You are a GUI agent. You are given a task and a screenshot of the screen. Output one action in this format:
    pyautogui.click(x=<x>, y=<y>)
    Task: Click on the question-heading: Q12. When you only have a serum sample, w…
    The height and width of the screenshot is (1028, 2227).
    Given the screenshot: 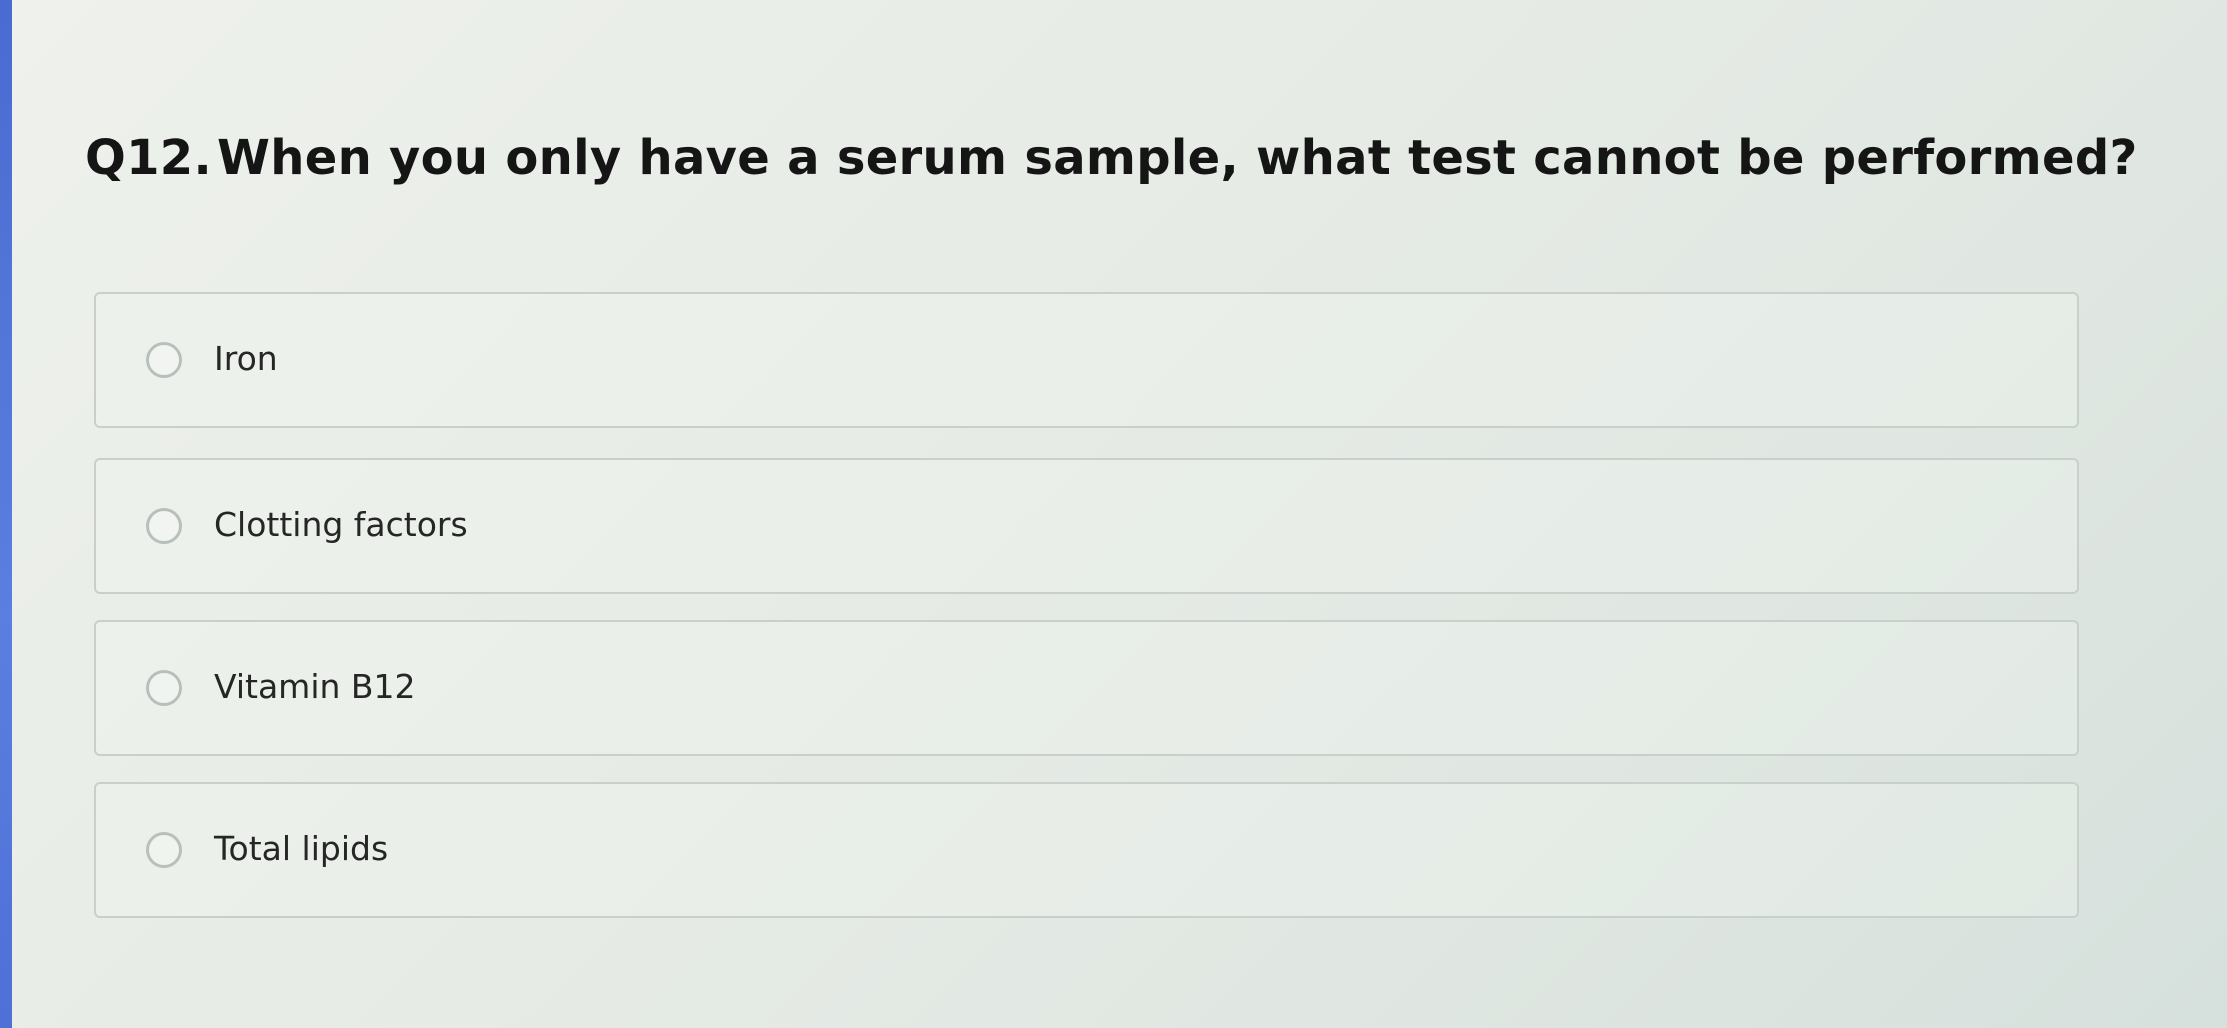 What is the action you would take?
    pyautogui.click(x=1111, y=158)
    